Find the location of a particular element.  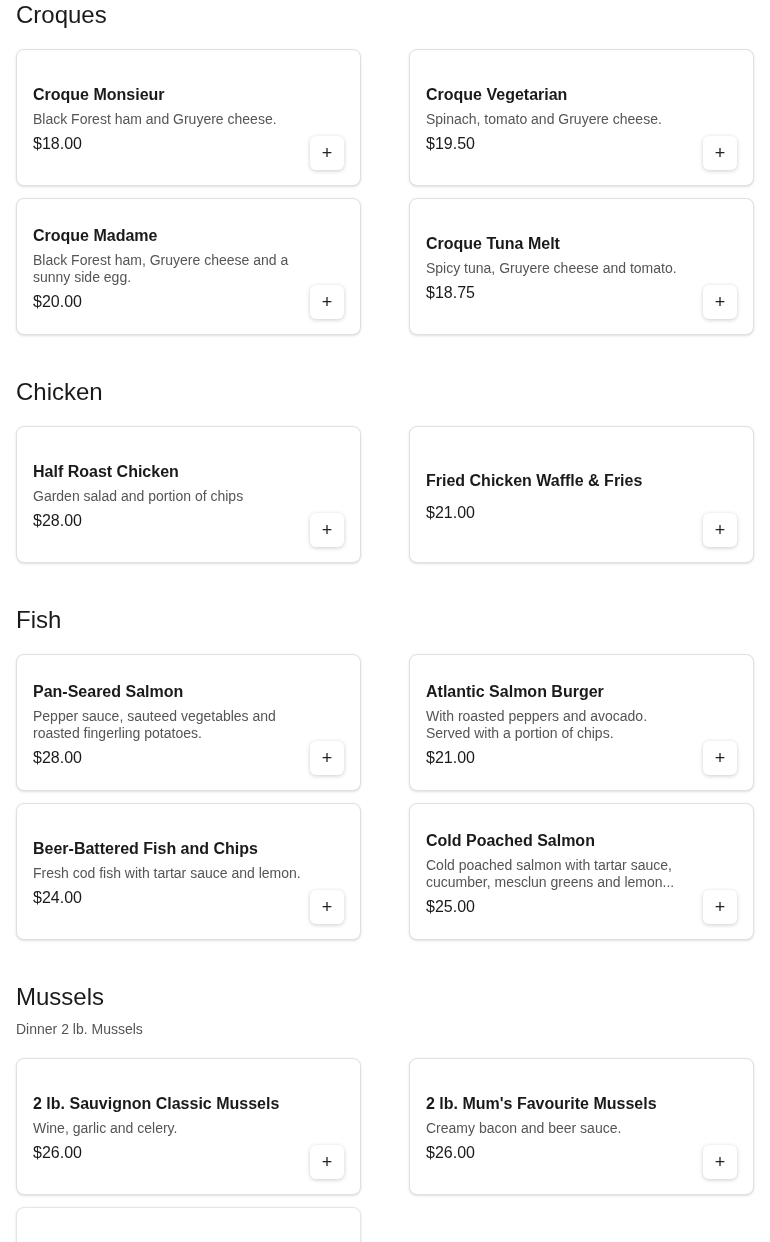

item-description: Spinach, tomato and Gruyere cheese. is located at coordinates (544, 119).